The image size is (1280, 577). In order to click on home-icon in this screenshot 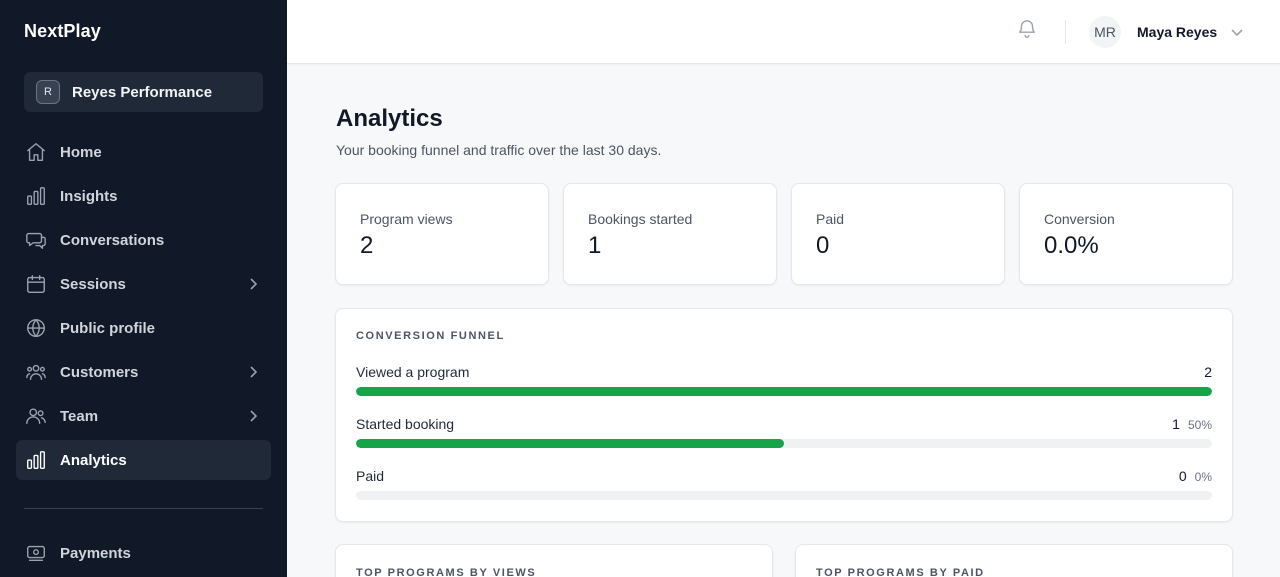, I will do `click(36, 152)`.